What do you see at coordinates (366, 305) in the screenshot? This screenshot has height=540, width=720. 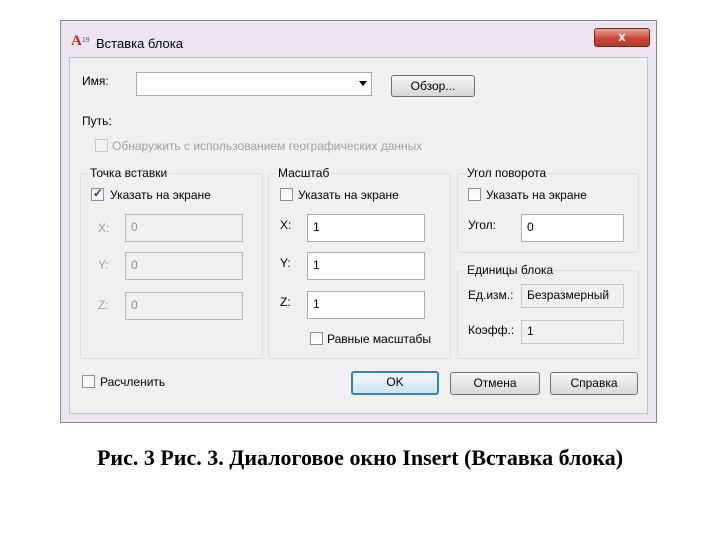 I see `scale-z-field: 1` at bounding box center [366, 305].